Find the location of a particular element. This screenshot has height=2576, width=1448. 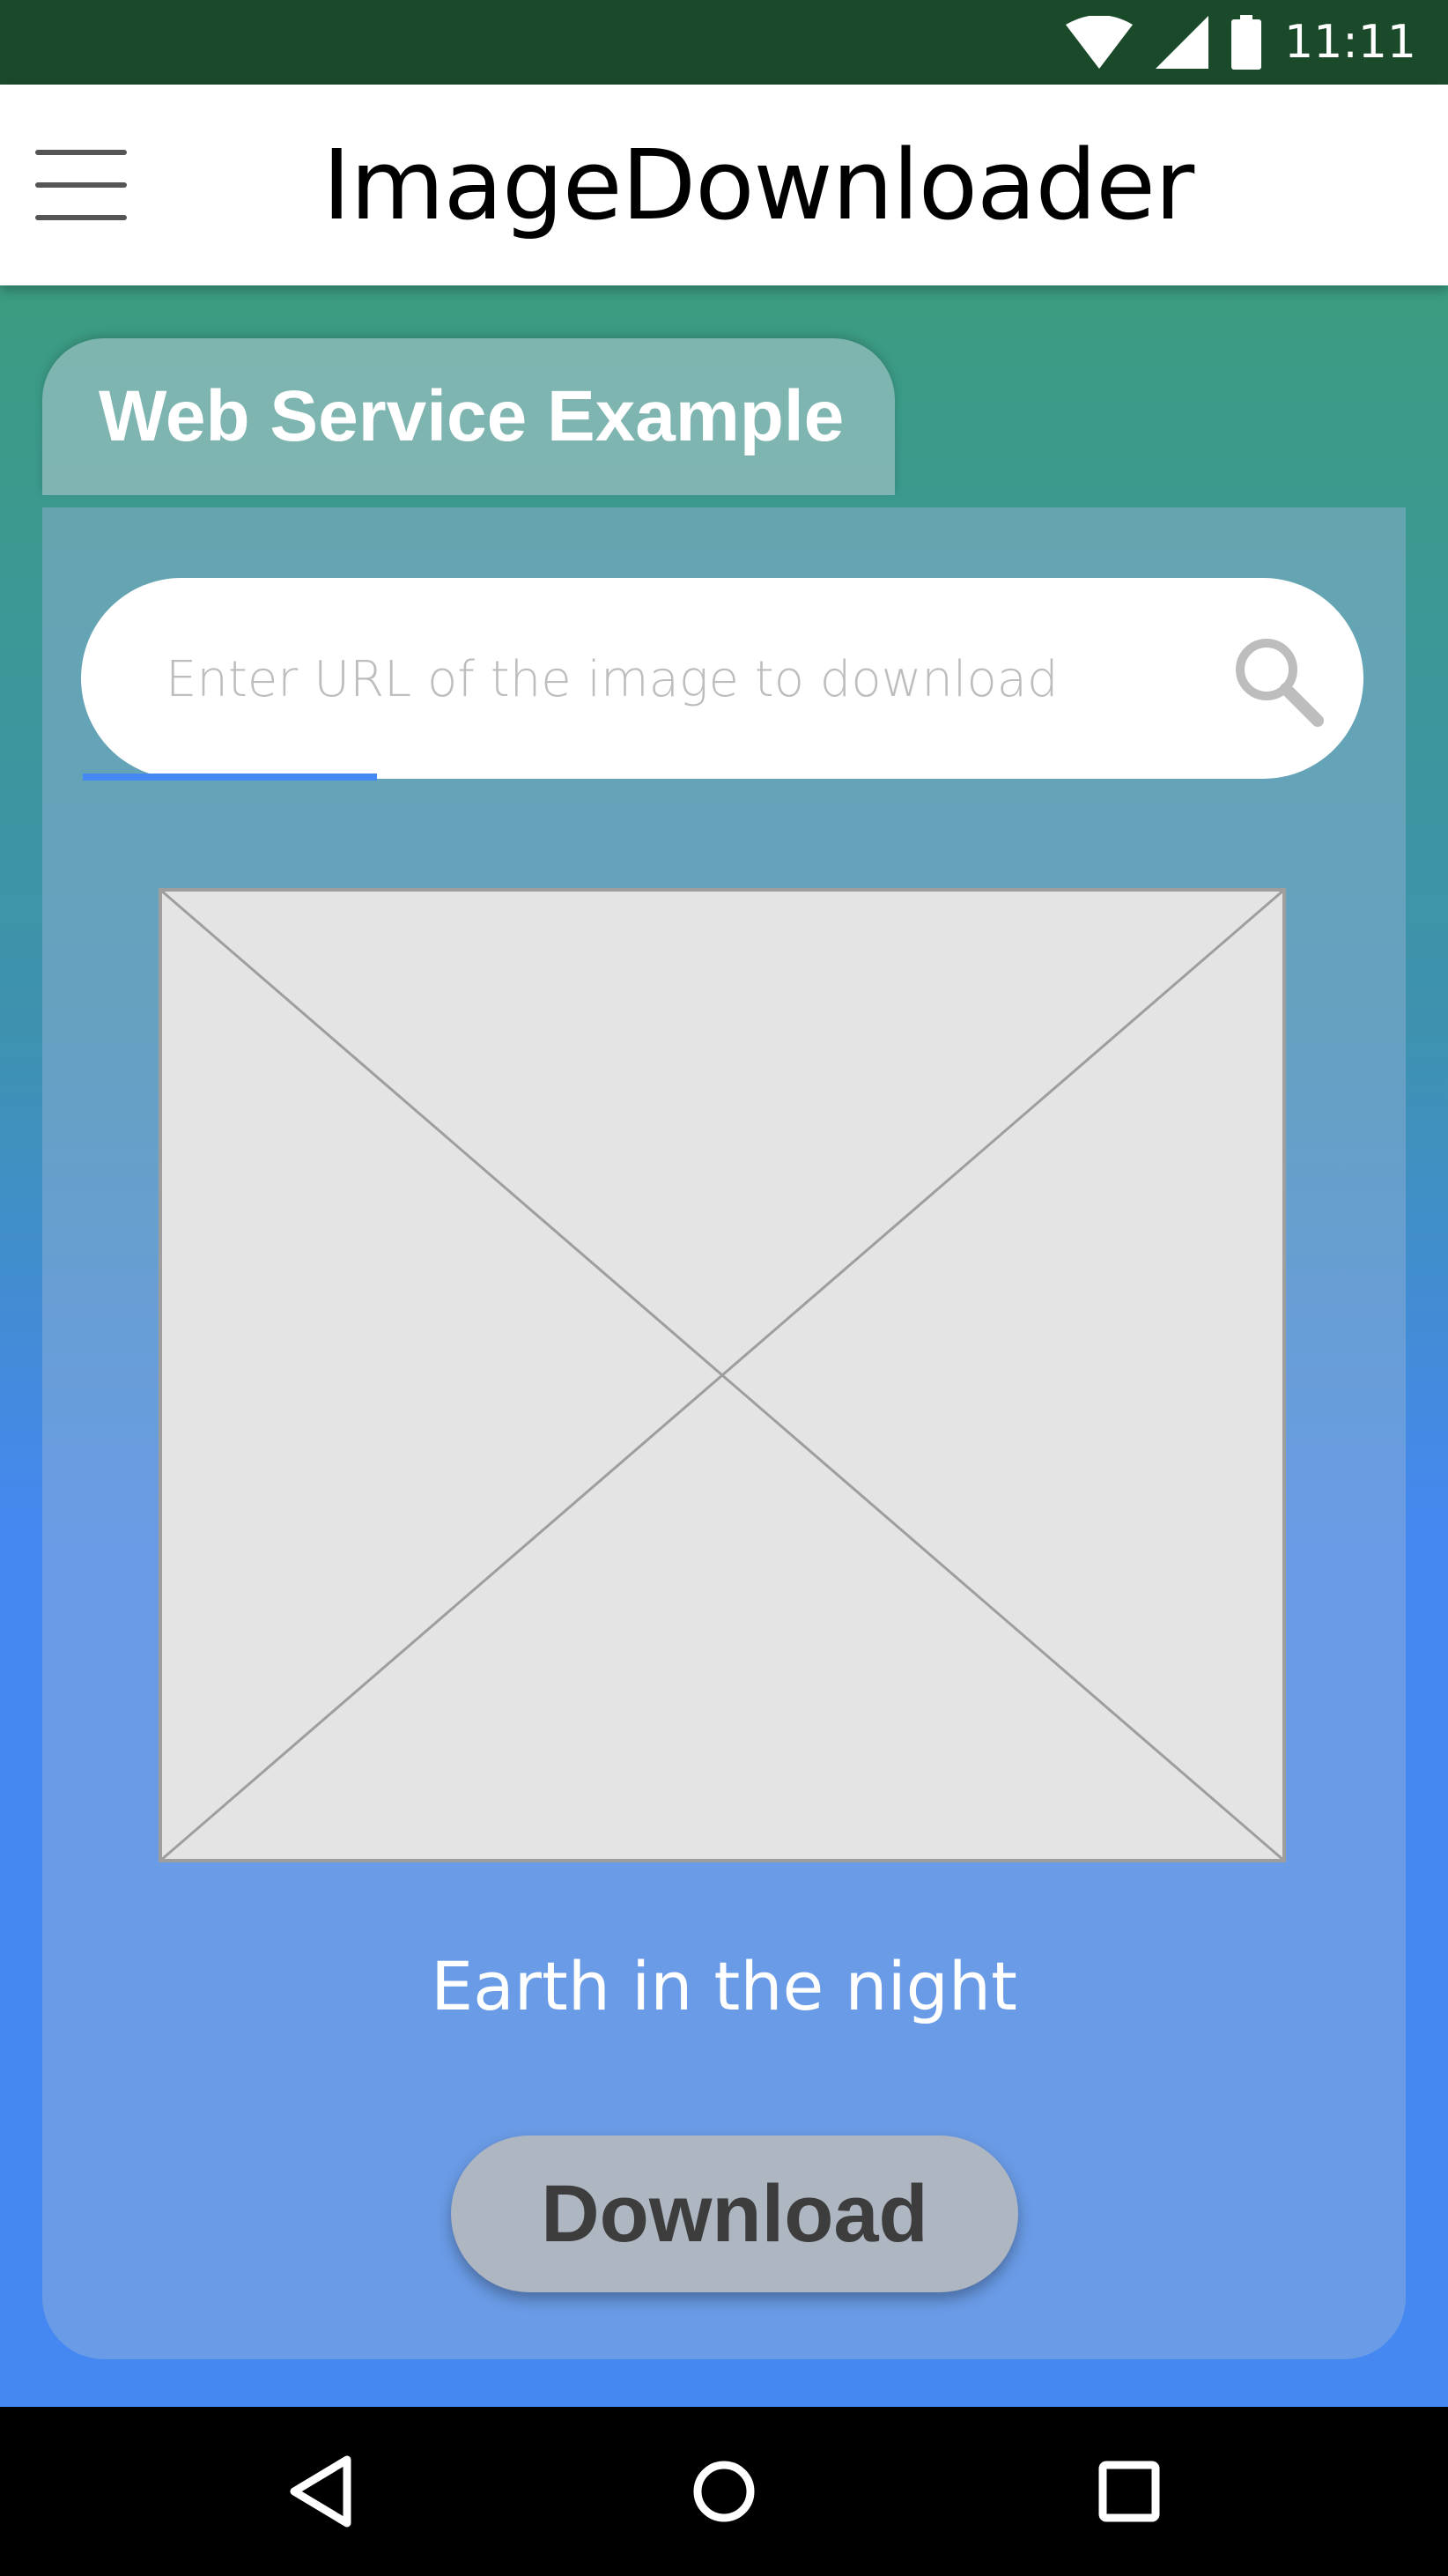

navigation-bar is located at coordinates (724, 2492).